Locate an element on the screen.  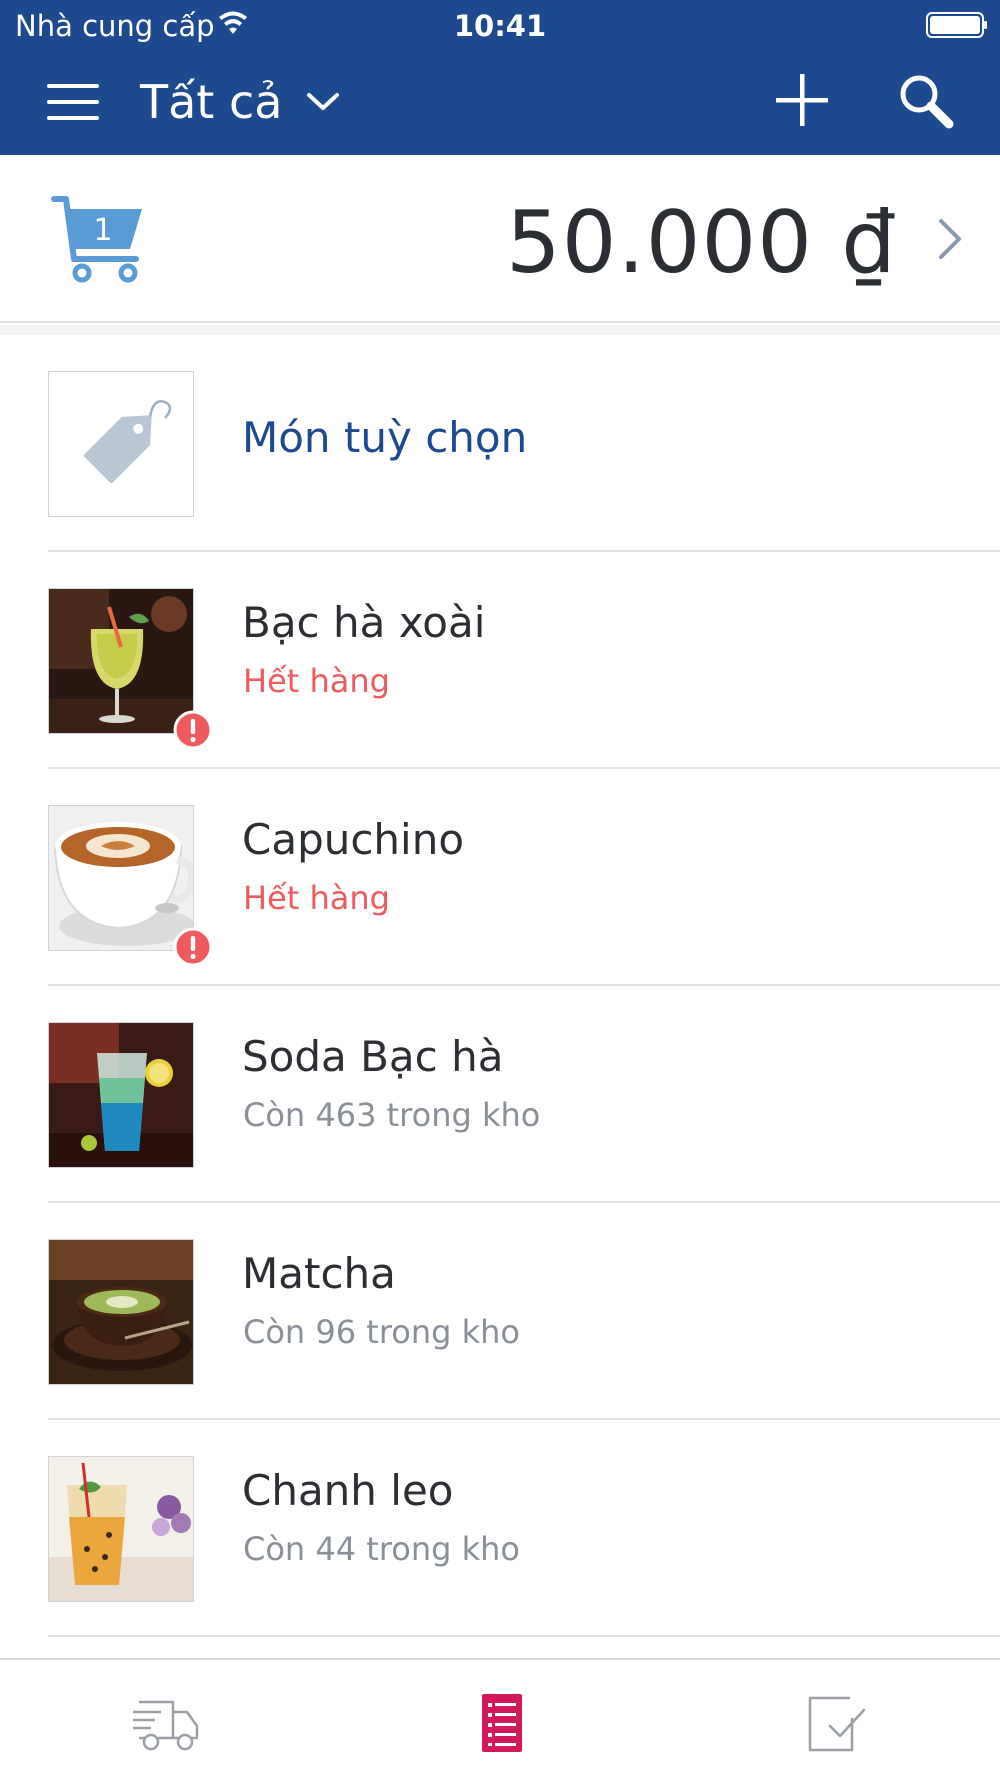
tab-bar is located at coordinates (500, 1718).